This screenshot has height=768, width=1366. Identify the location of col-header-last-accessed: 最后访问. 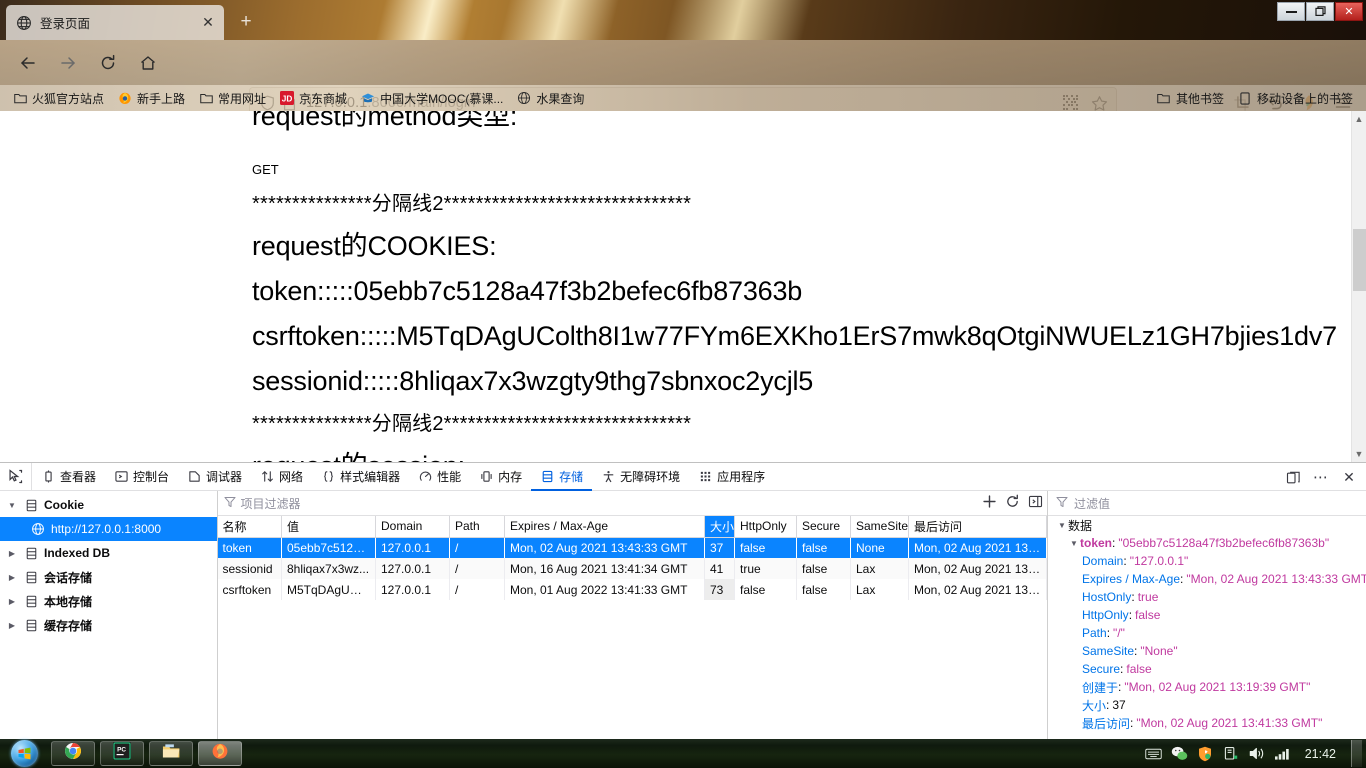
(977, 527).